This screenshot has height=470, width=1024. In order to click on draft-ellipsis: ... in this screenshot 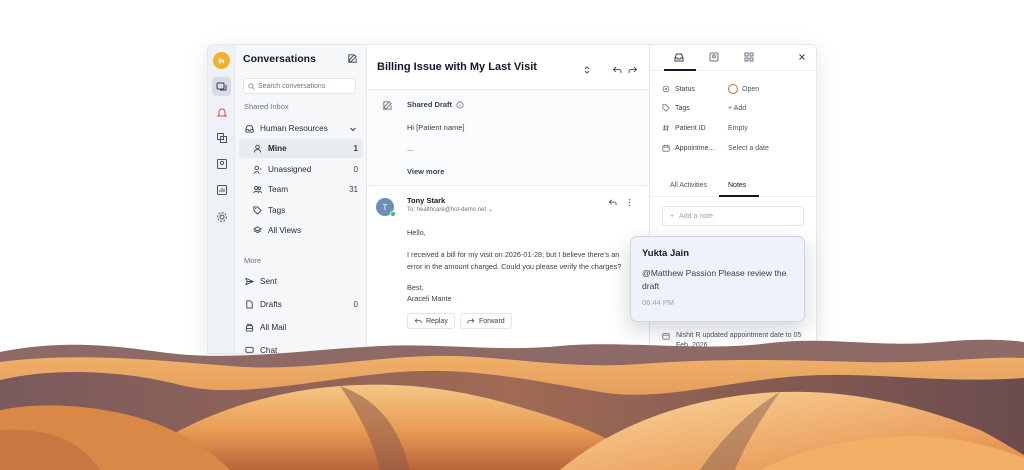, I will do `click(410, 148)`.